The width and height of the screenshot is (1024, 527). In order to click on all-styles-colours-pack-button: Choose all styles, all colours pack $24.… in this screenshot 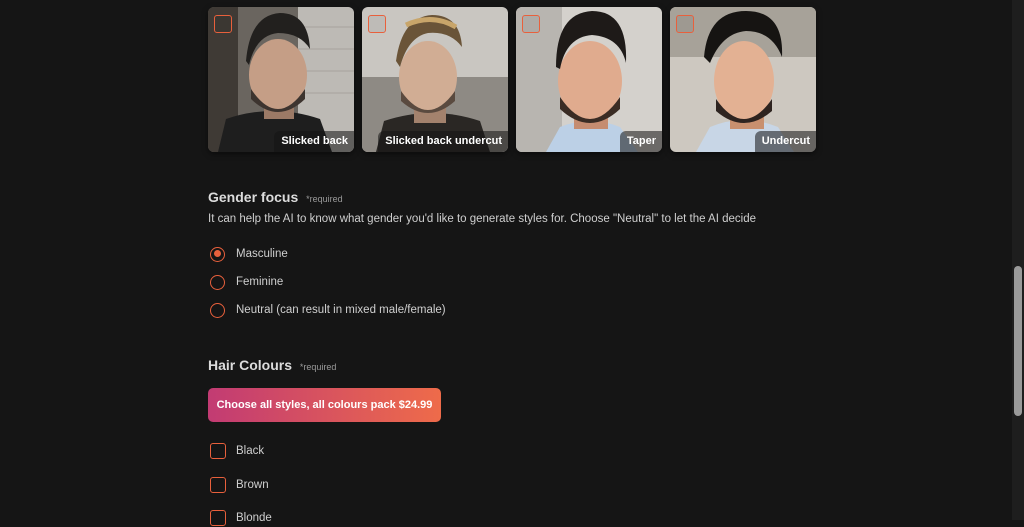, I will do `click(324, 405)`.